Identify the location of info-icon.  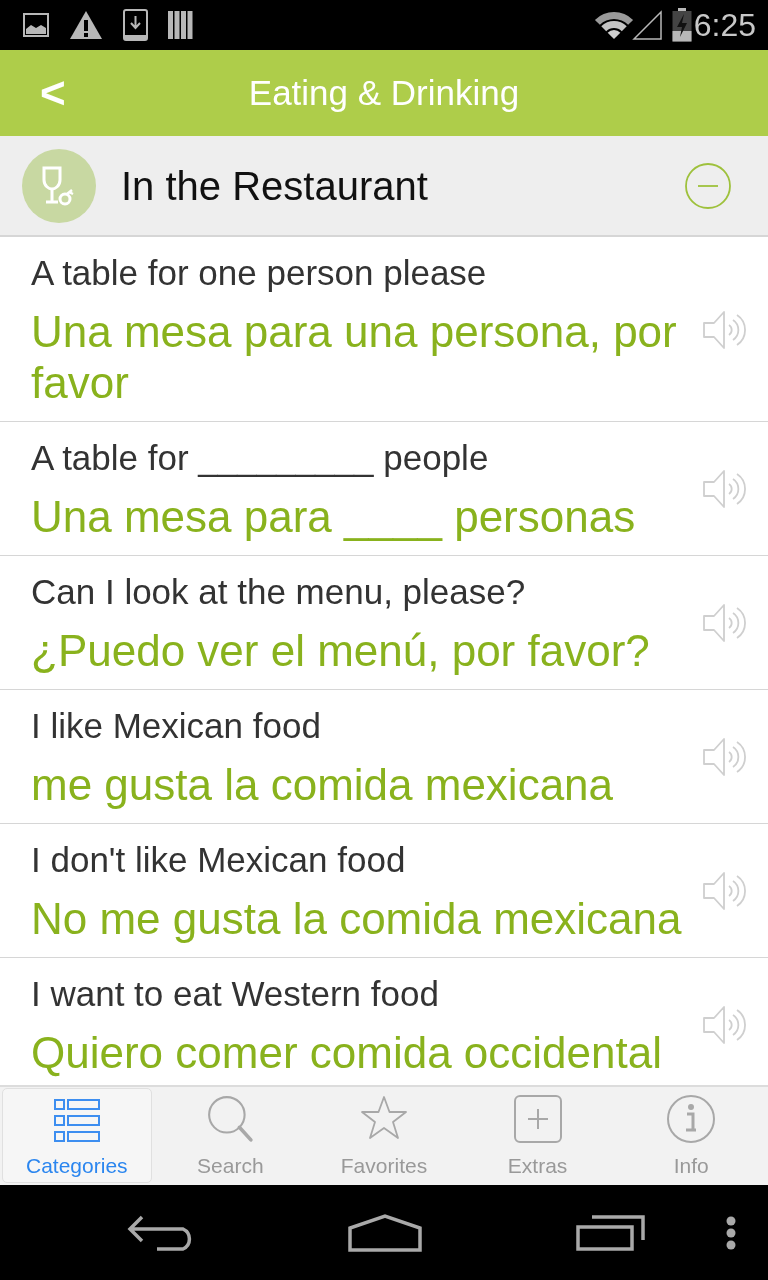
(691, 1119).